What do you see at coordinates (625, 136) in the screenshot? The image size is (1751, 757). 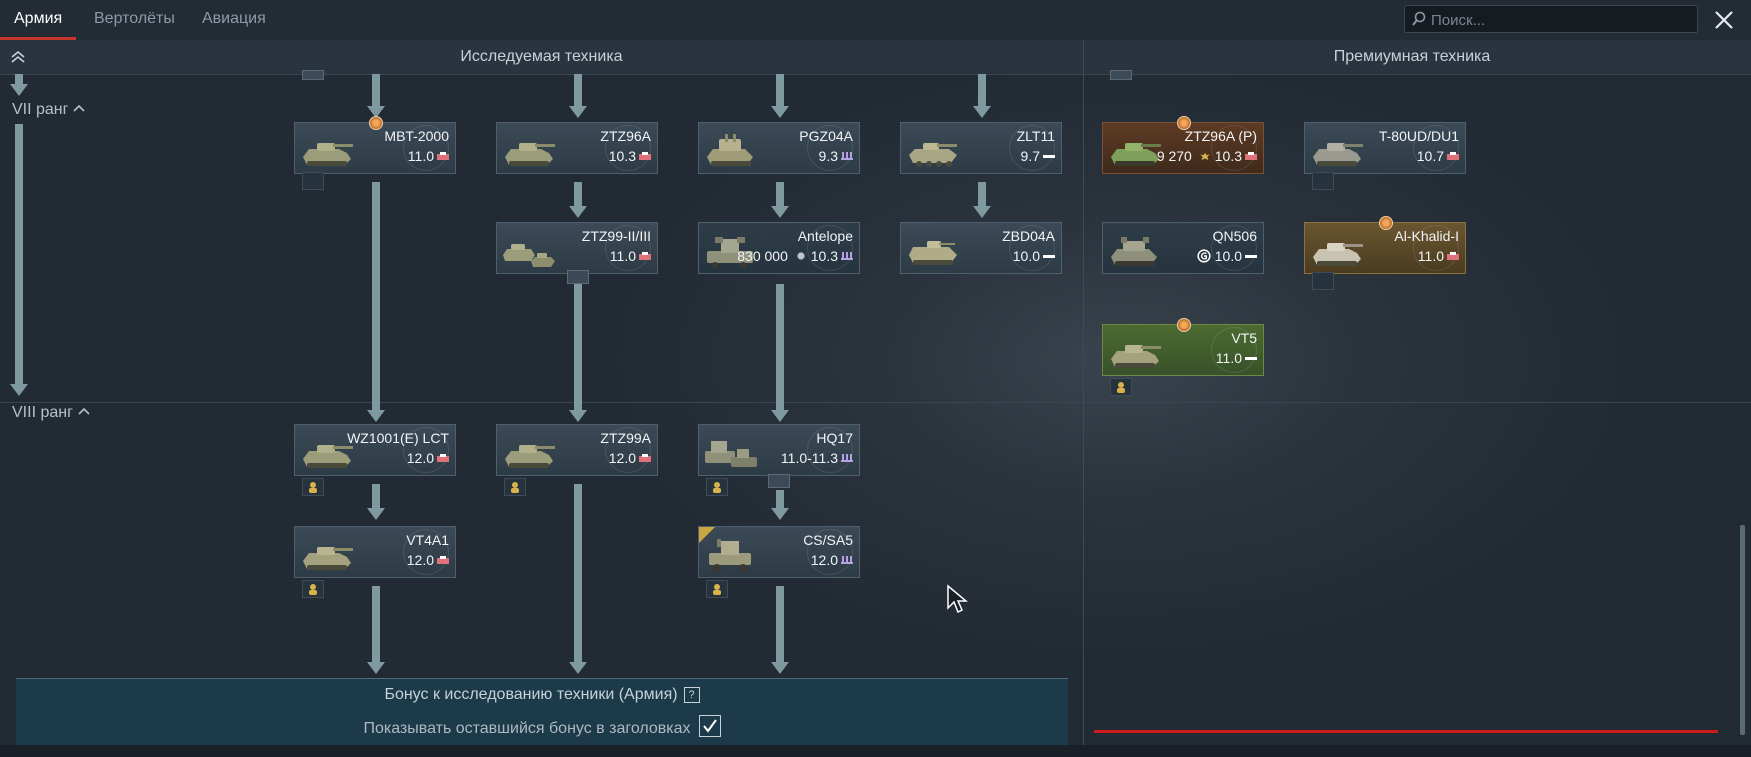 I see `vehicle-name: ZTZ96A` at bounding box center [625, 136].